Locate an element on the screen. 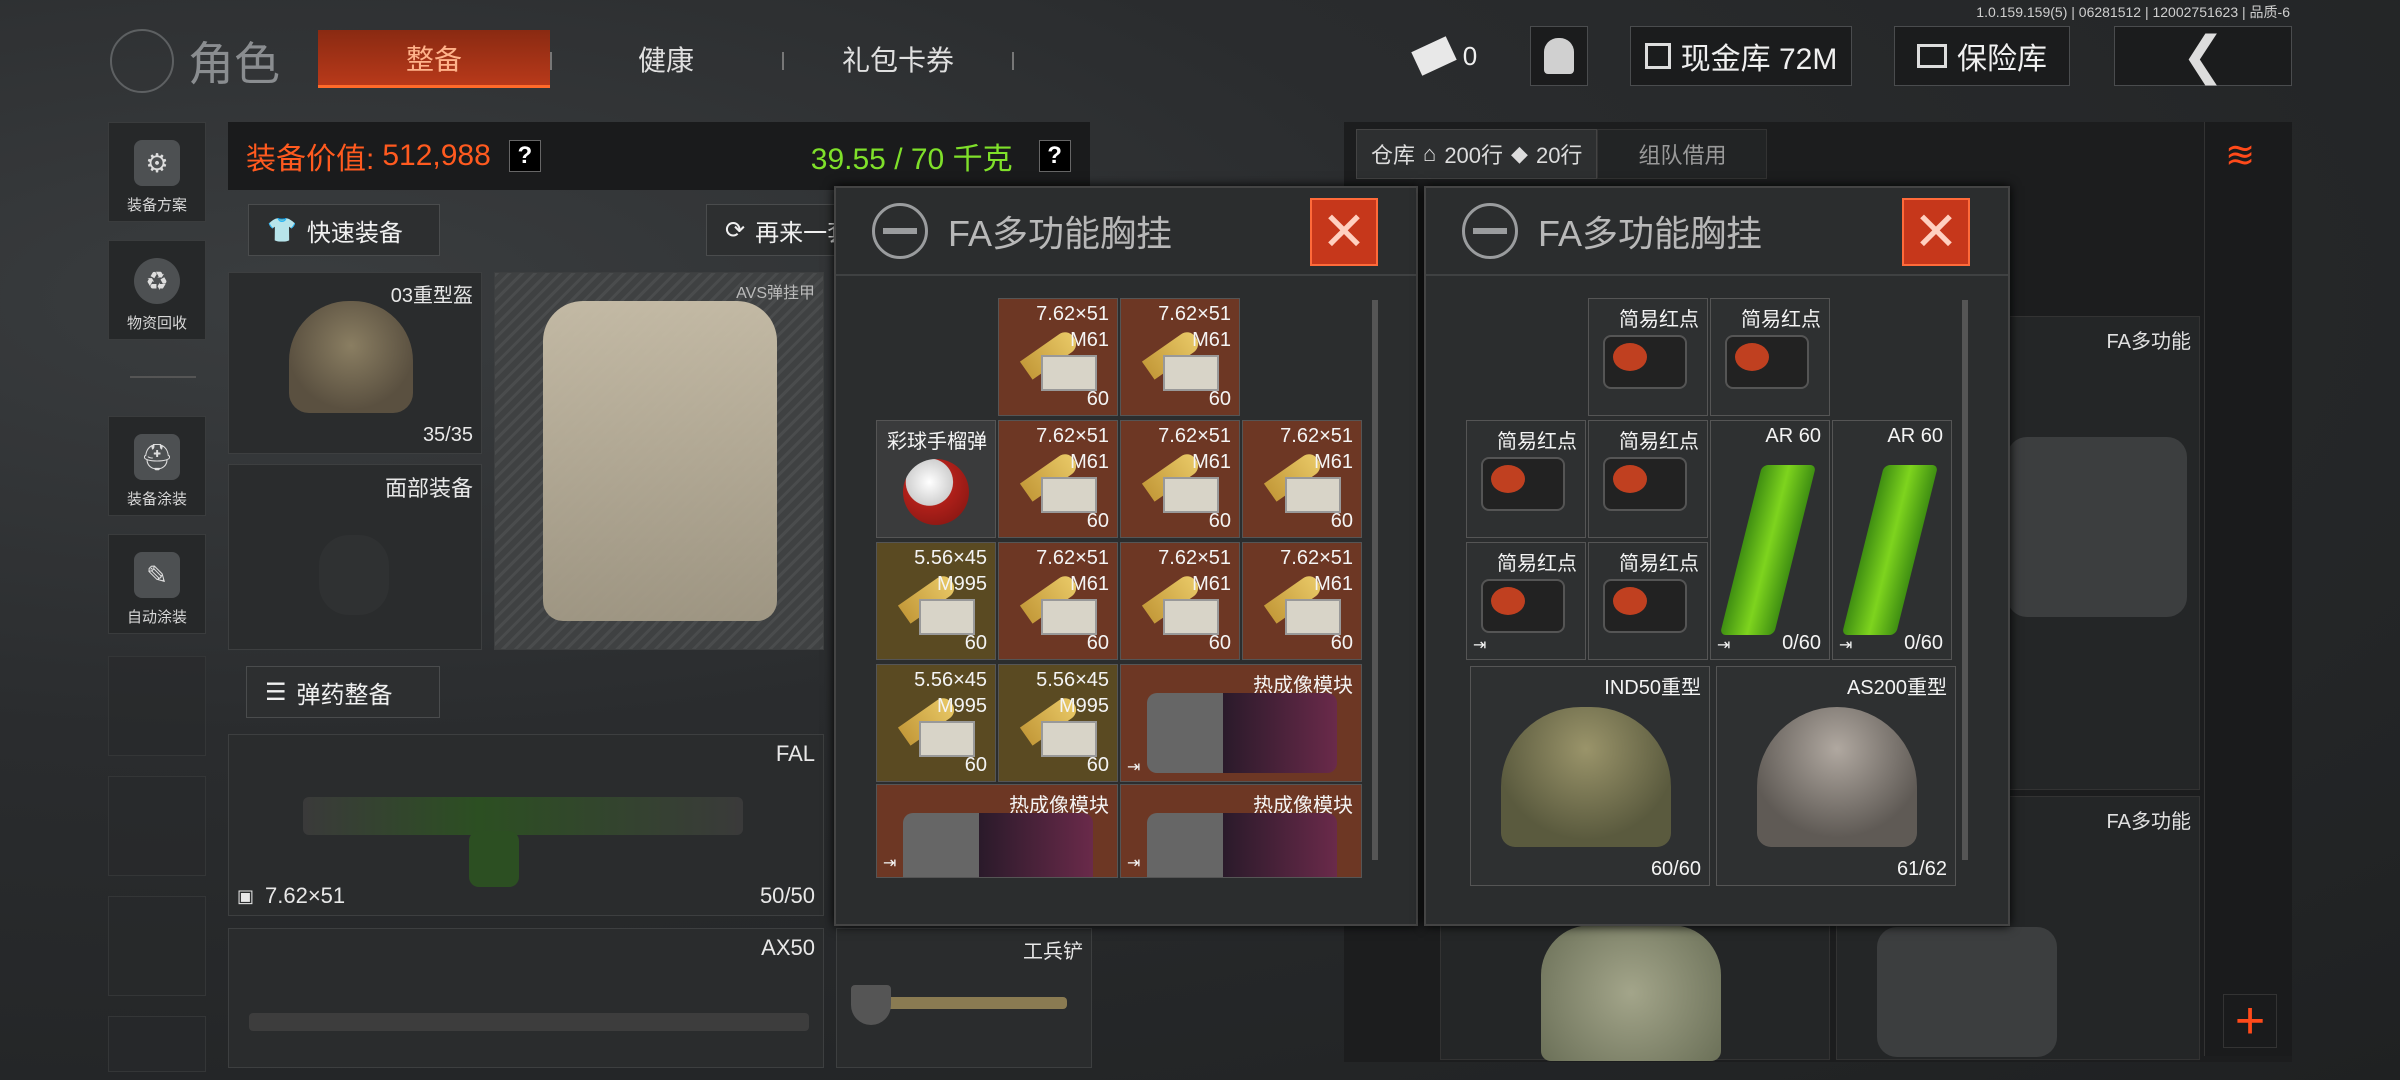 This screenshot has width=2400, height=1080. sidebar-item-paint: ⛑ 装备涂装 is located at coordinates (157, 466).